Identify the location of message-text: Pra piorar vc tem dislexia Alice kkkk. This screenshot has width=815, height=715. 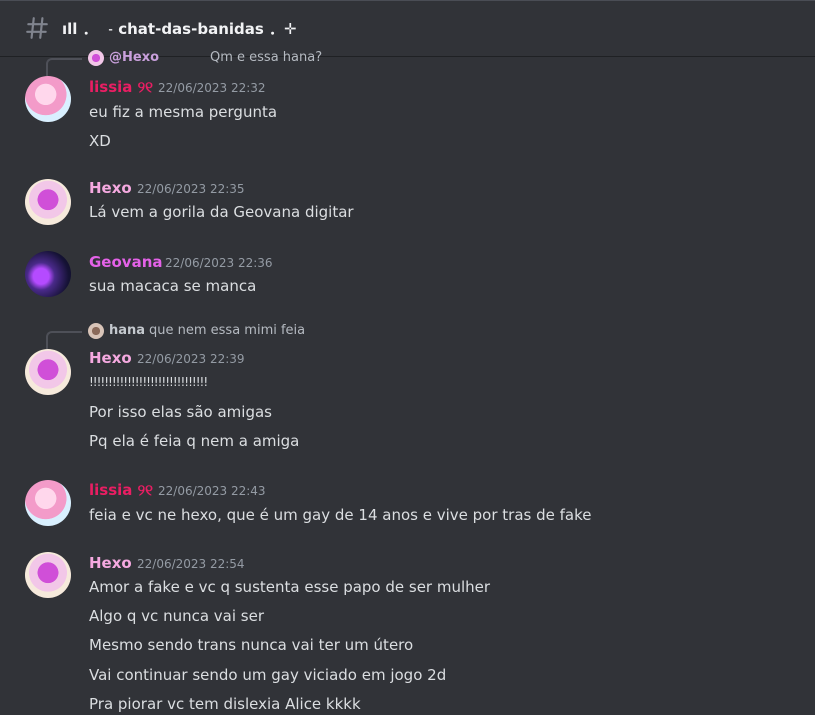
(225, 704).